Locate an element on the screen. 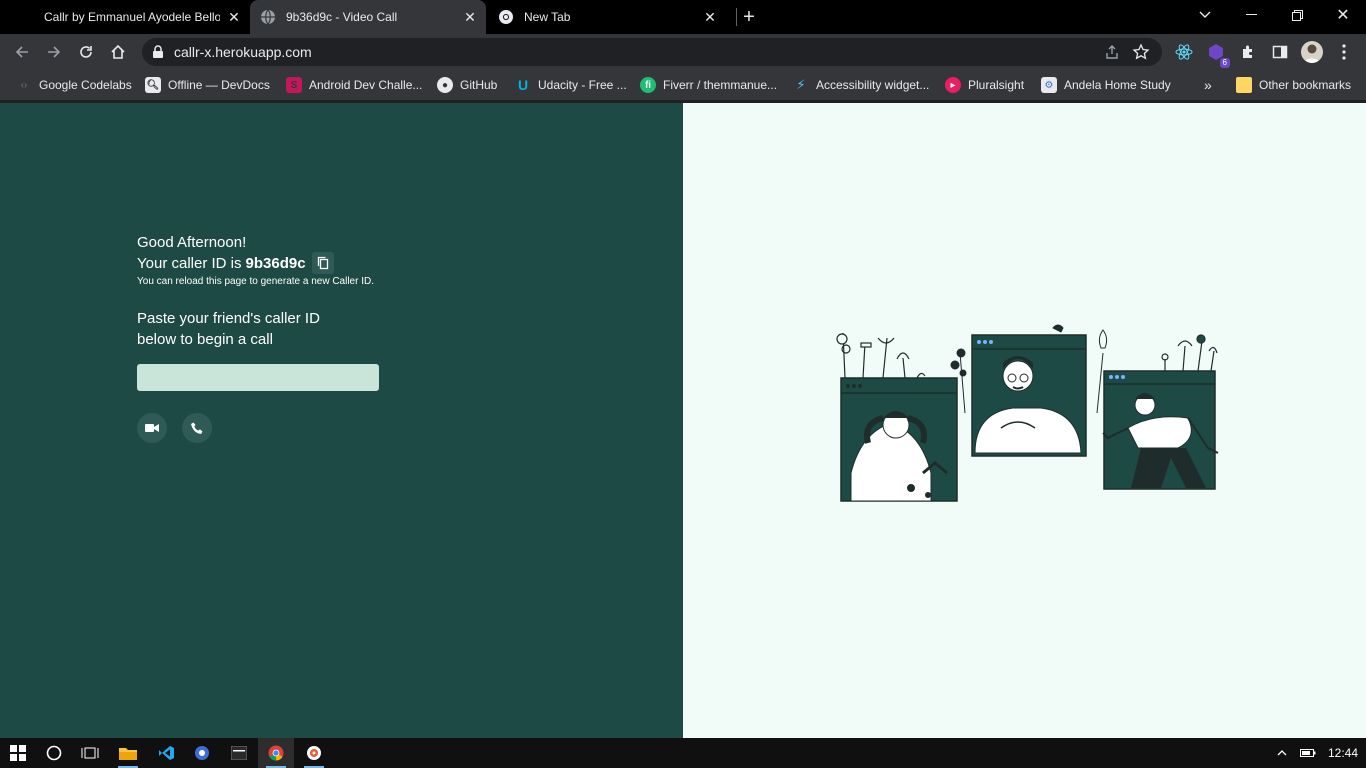 This screenshot has height=768, width=1366. bookmark-label: Andela Home Study is located at coordinates (1117, 85).